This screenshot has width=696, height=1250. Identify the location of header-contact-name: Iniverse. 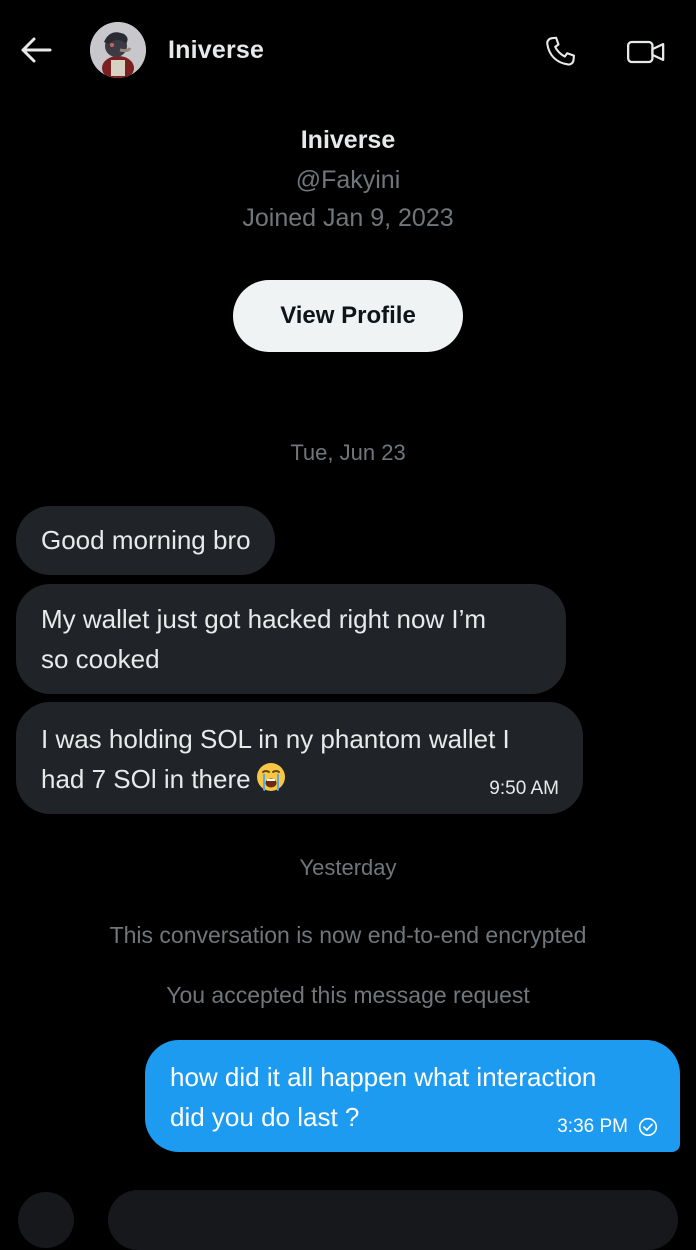
(216, 50).